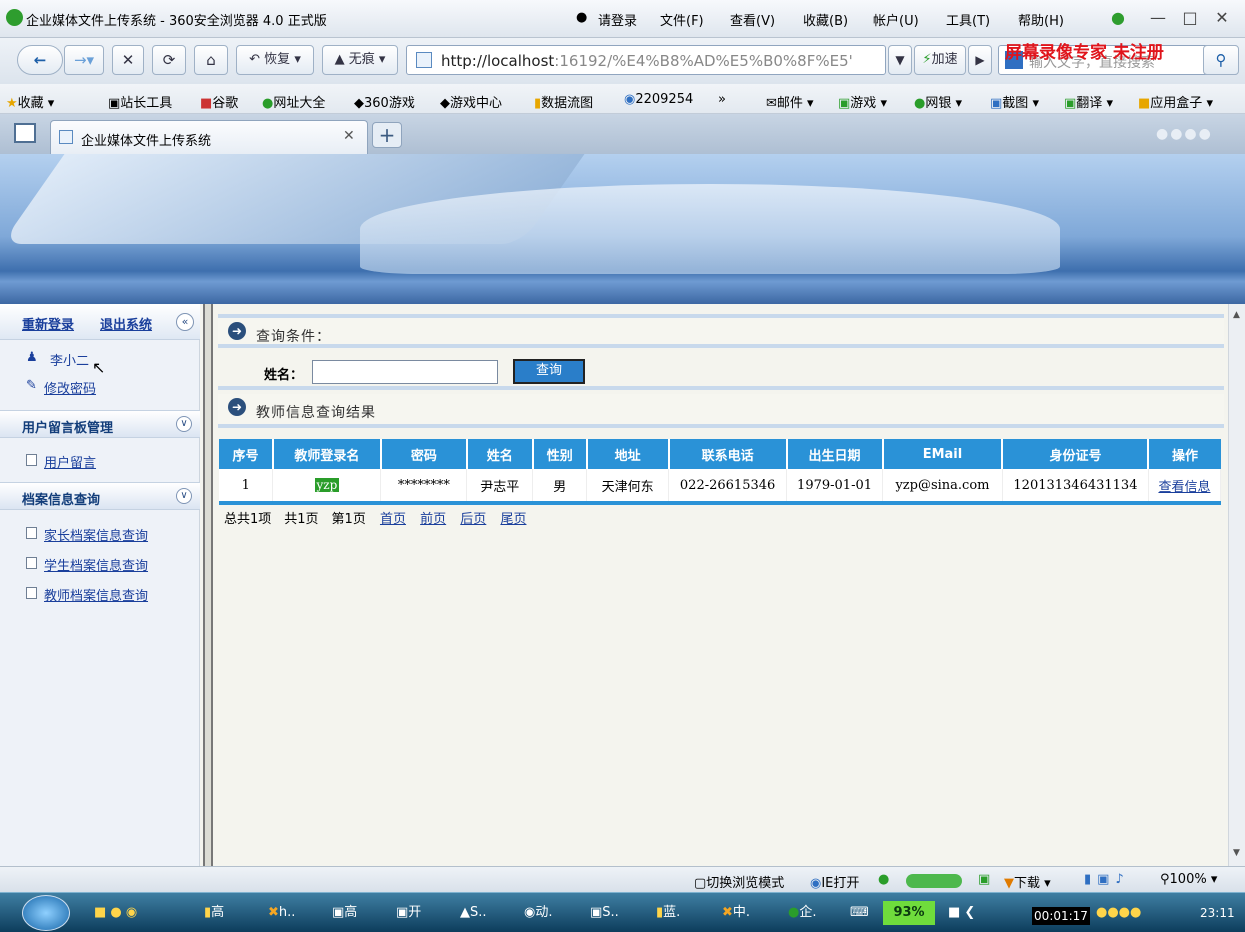 The width and height of the screenshot is (1245, 932). Describe the element at coordinates (549, 371) in the screenshot. I see `query-button: 查询` at that location.